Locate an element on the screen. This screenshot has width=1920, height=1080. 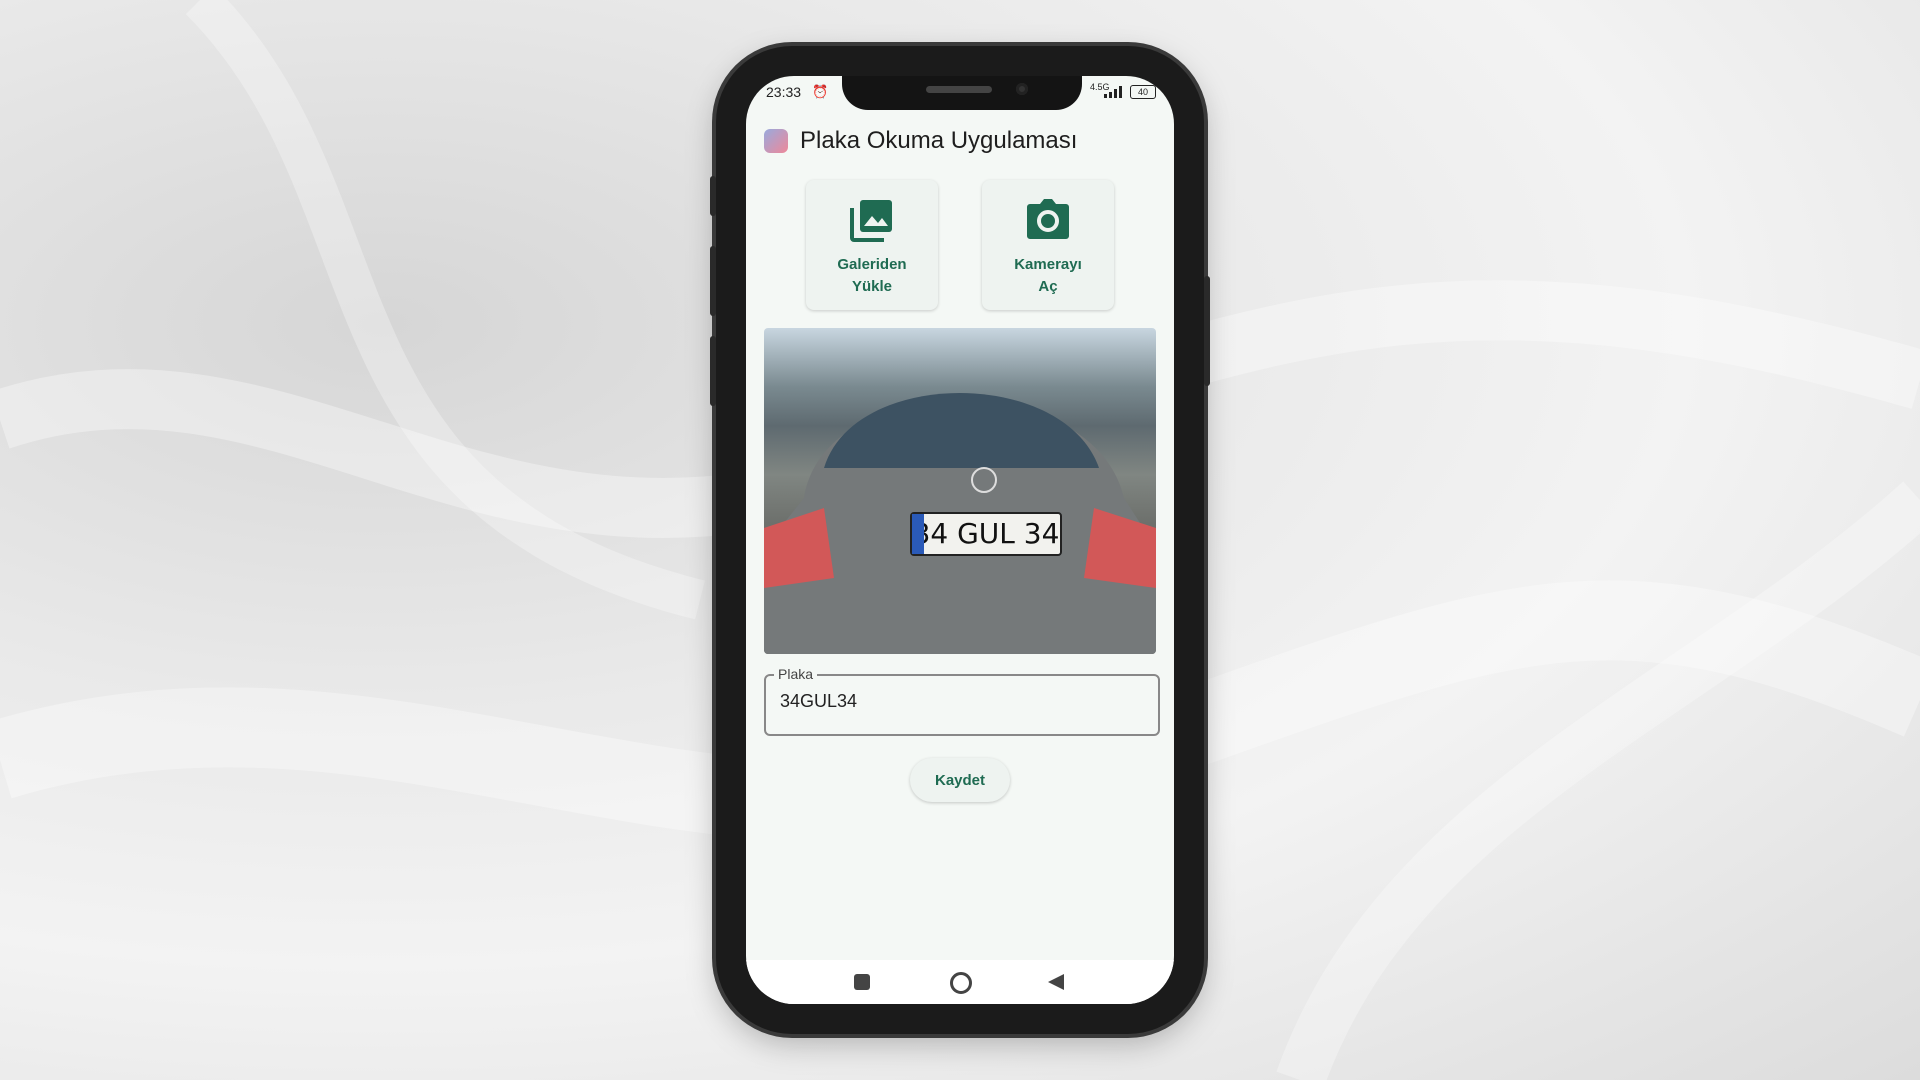
home-circle-icon is located at coordinates (961, 983).